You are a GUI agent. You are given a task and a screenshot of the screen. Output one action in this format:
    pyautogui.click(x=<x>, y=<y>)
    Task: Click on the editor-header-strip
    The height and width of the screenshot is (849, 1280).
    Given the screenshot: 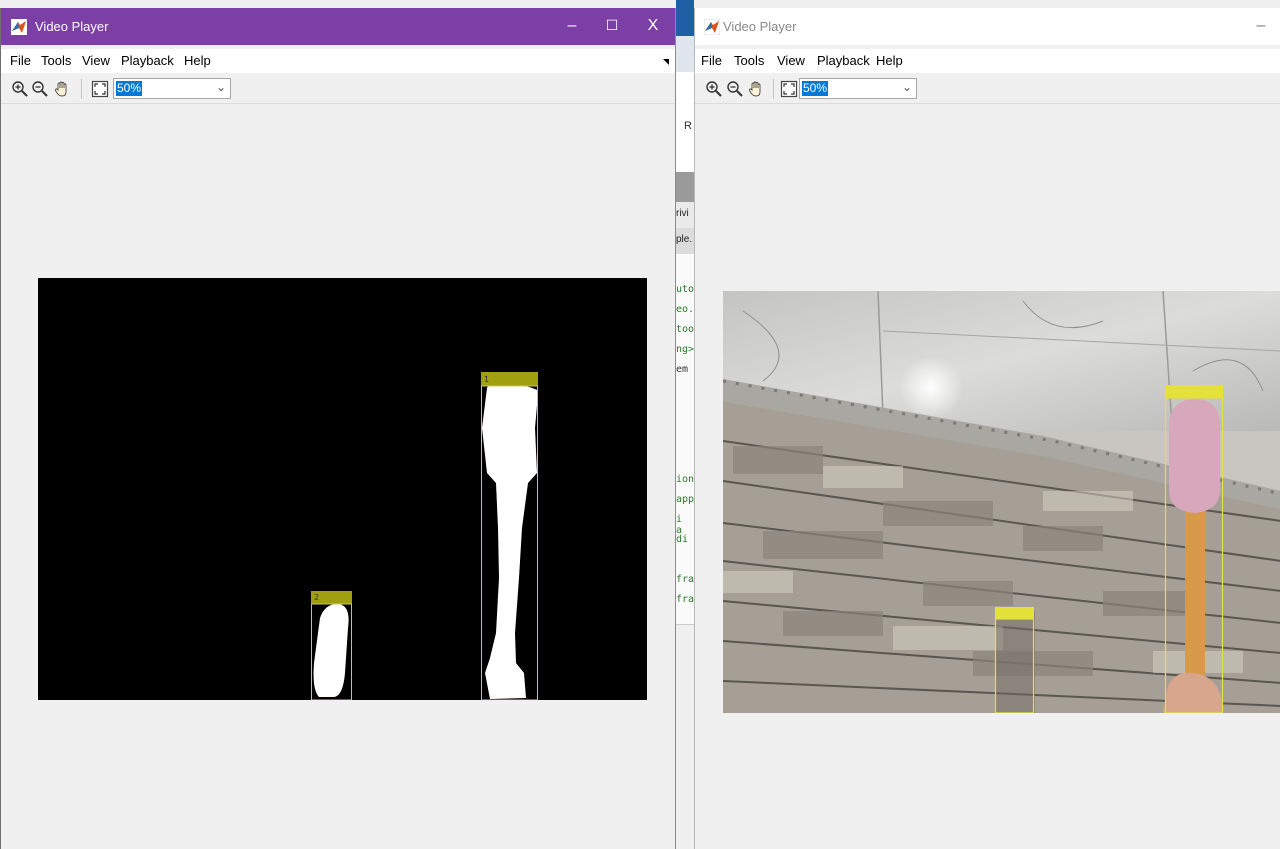 What is the action you would take?
    pyautogui.click(x=685, y=18)
    